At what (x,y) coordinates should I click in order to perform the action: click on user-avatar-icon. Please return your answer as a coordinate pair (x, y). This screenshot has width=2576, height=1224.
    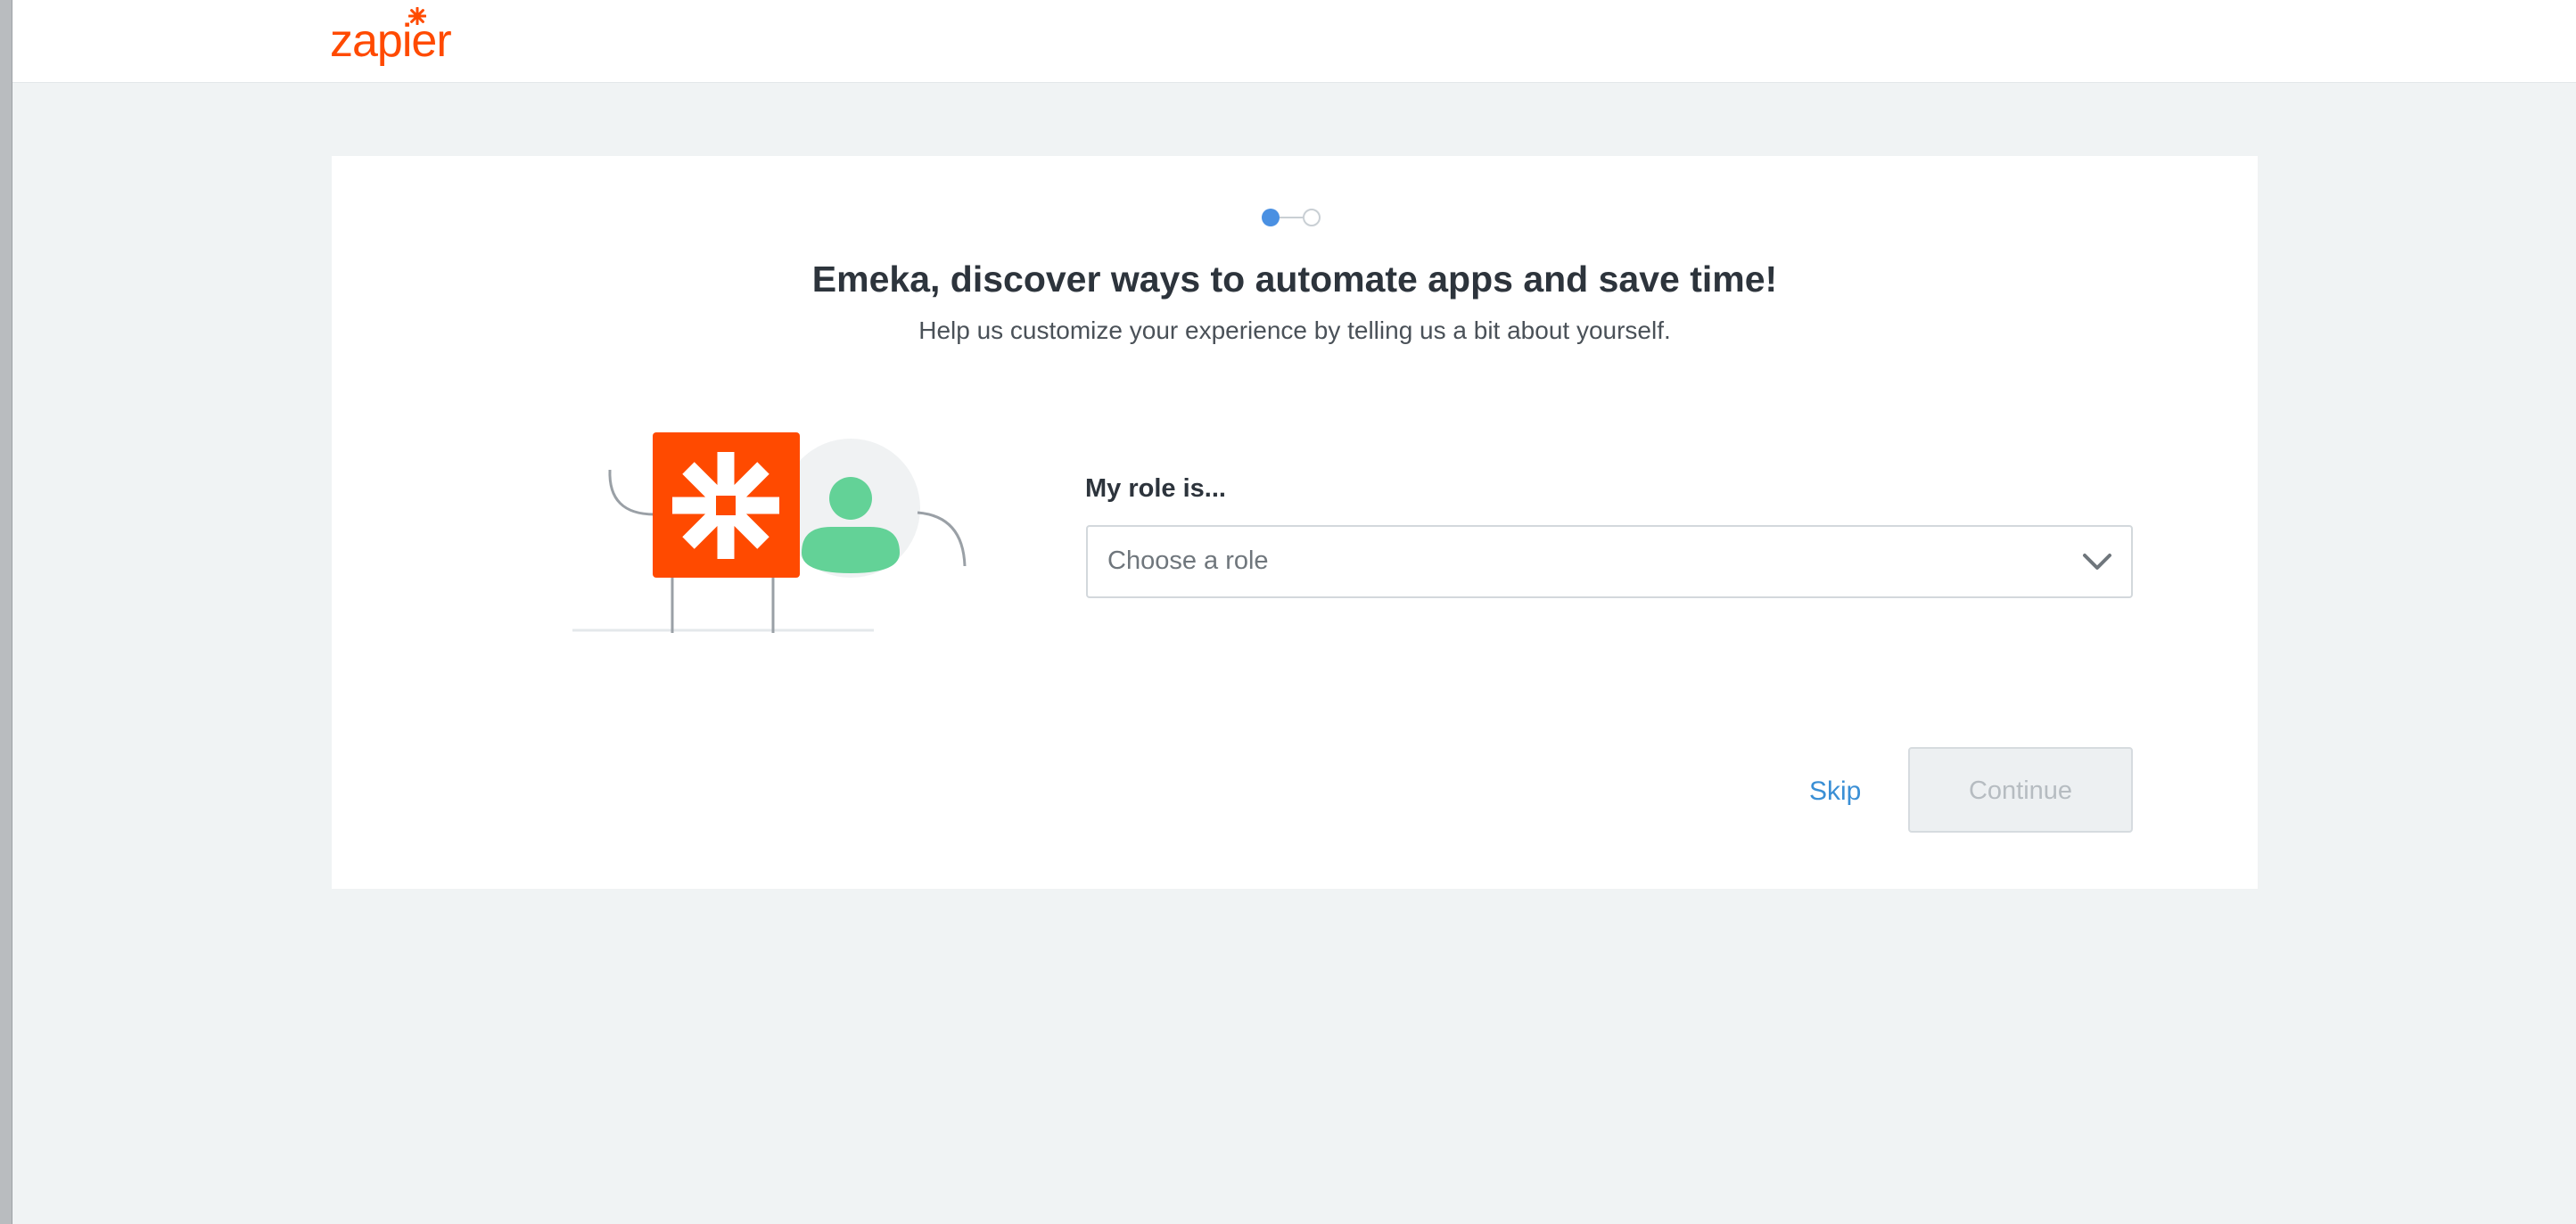
    Looking at the image, I should click on (850, 498).